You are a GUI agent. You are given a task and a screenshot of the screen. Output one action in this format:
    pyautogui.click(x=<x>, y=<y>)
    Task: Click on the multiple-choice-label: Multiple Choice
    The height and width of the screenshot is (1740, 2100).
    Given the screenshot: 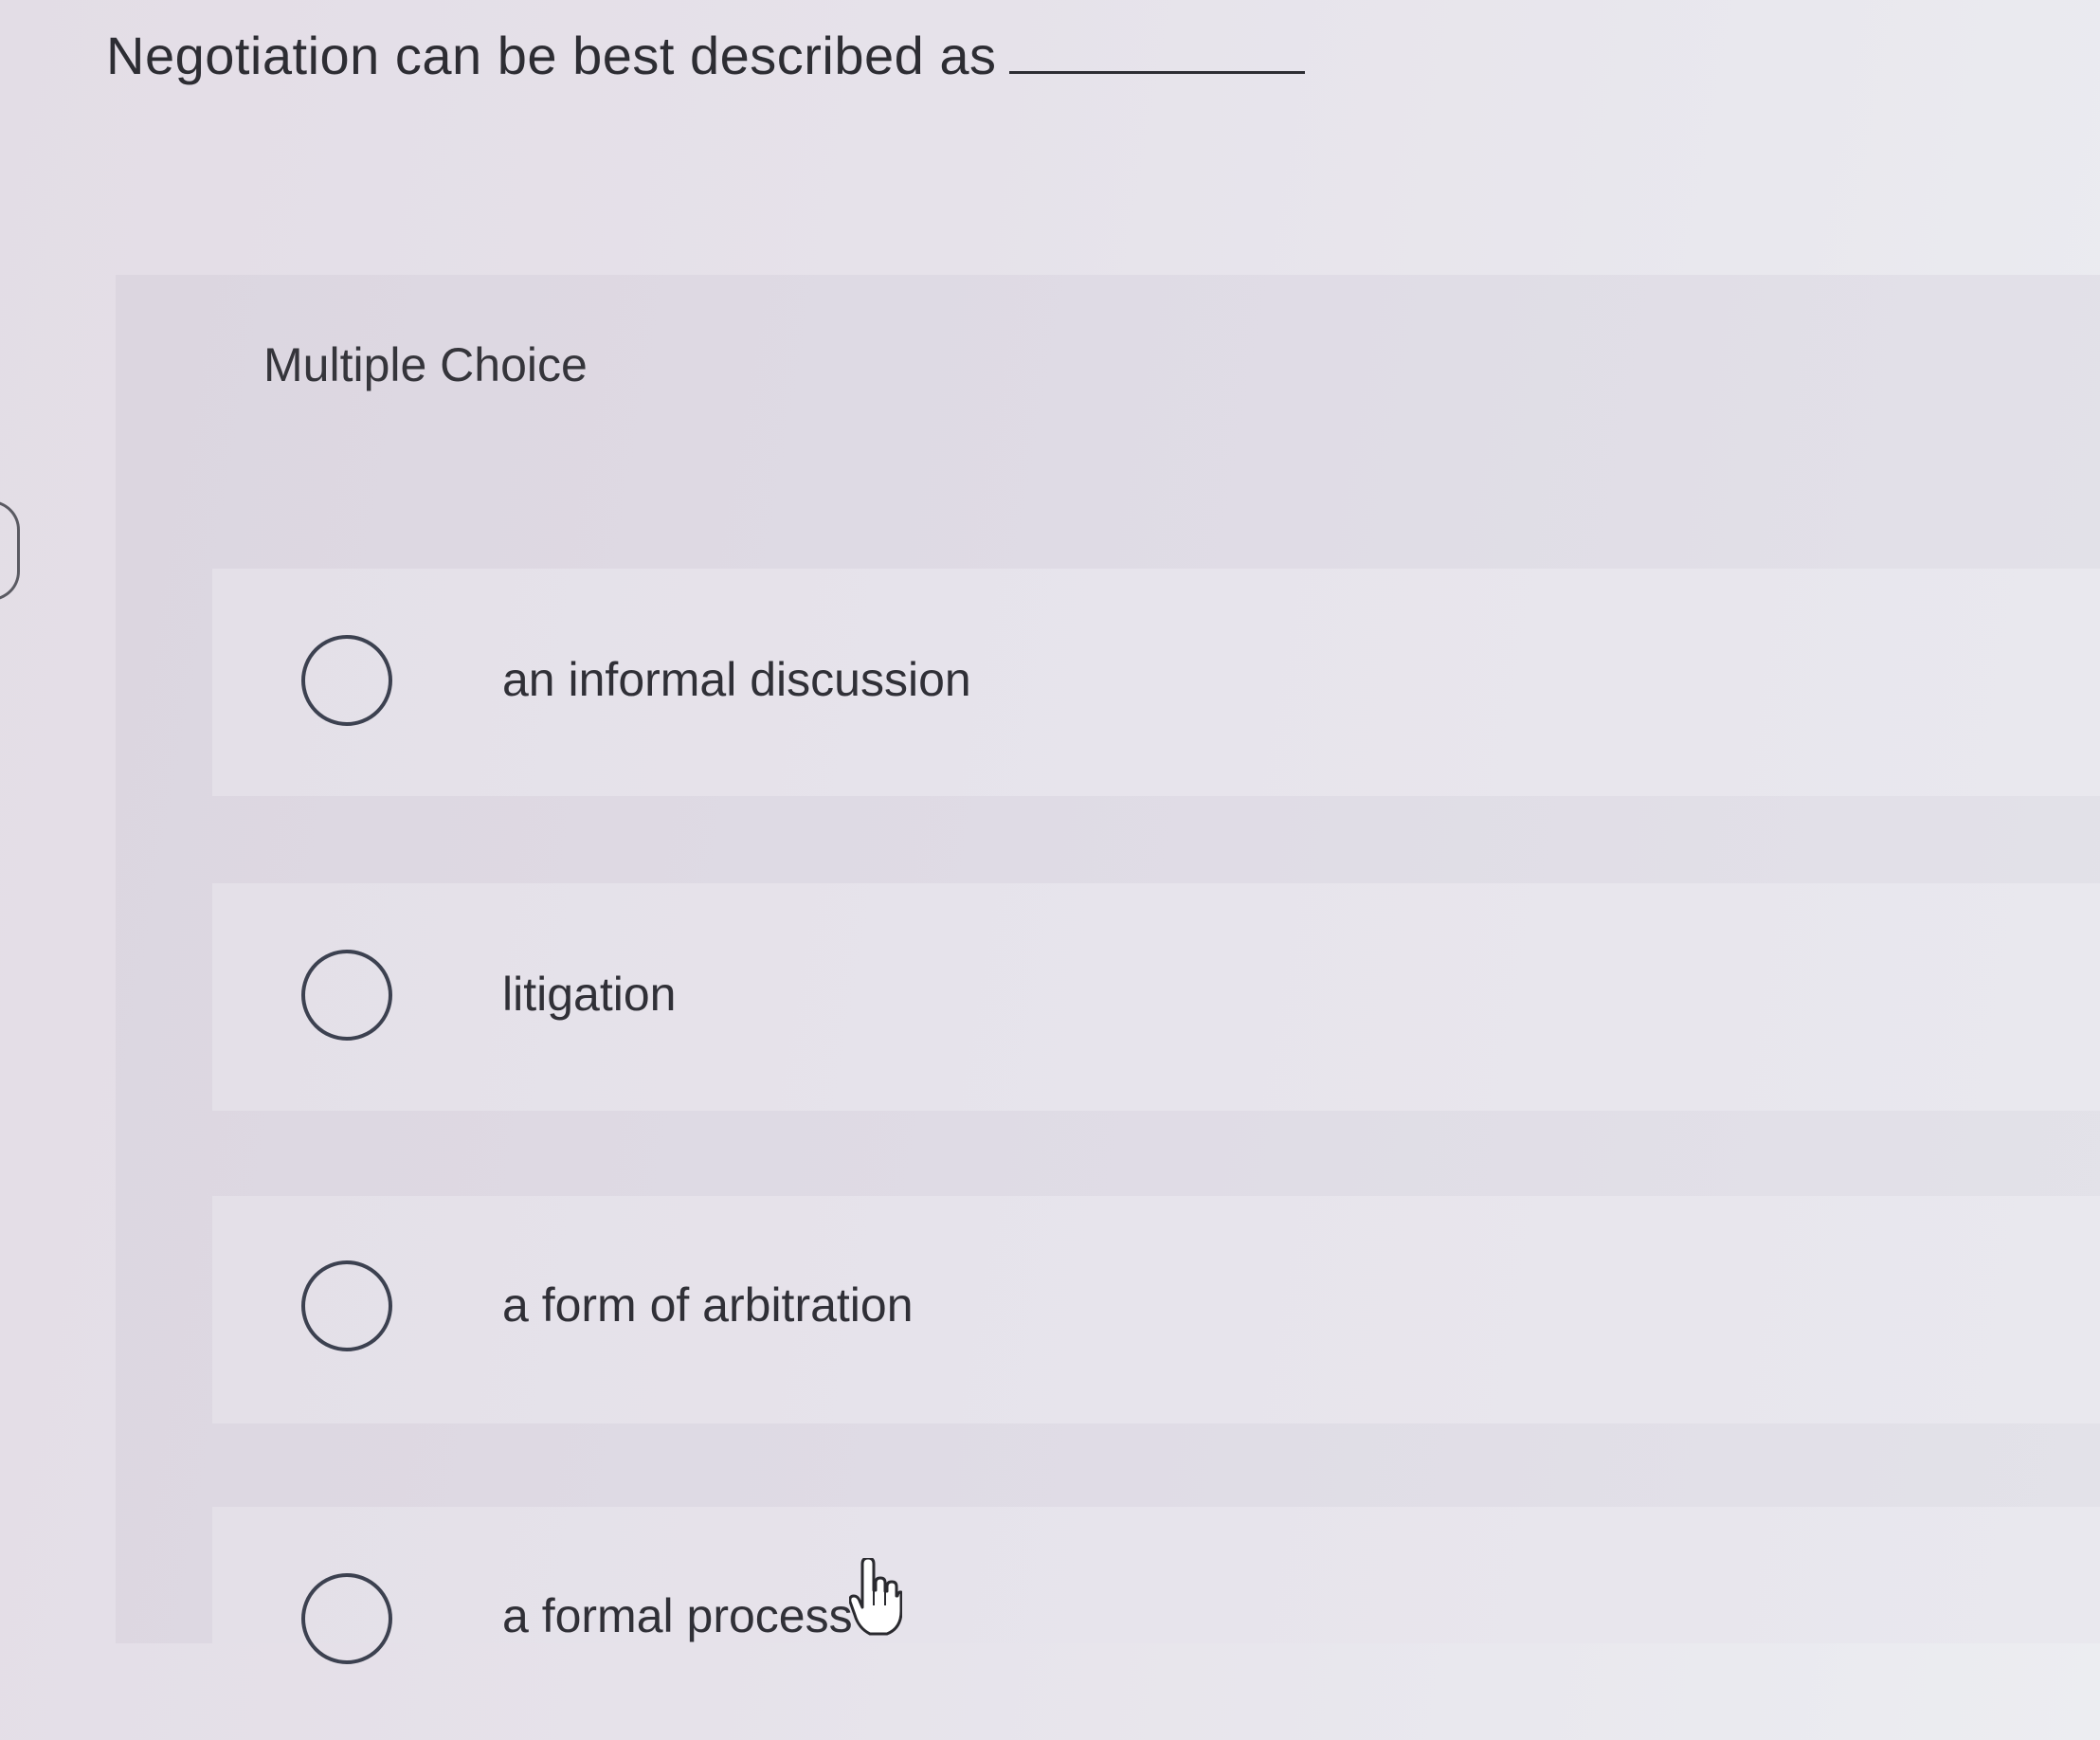 What is the action you would take?
    pyautogui.click(x=425, y=364)
    